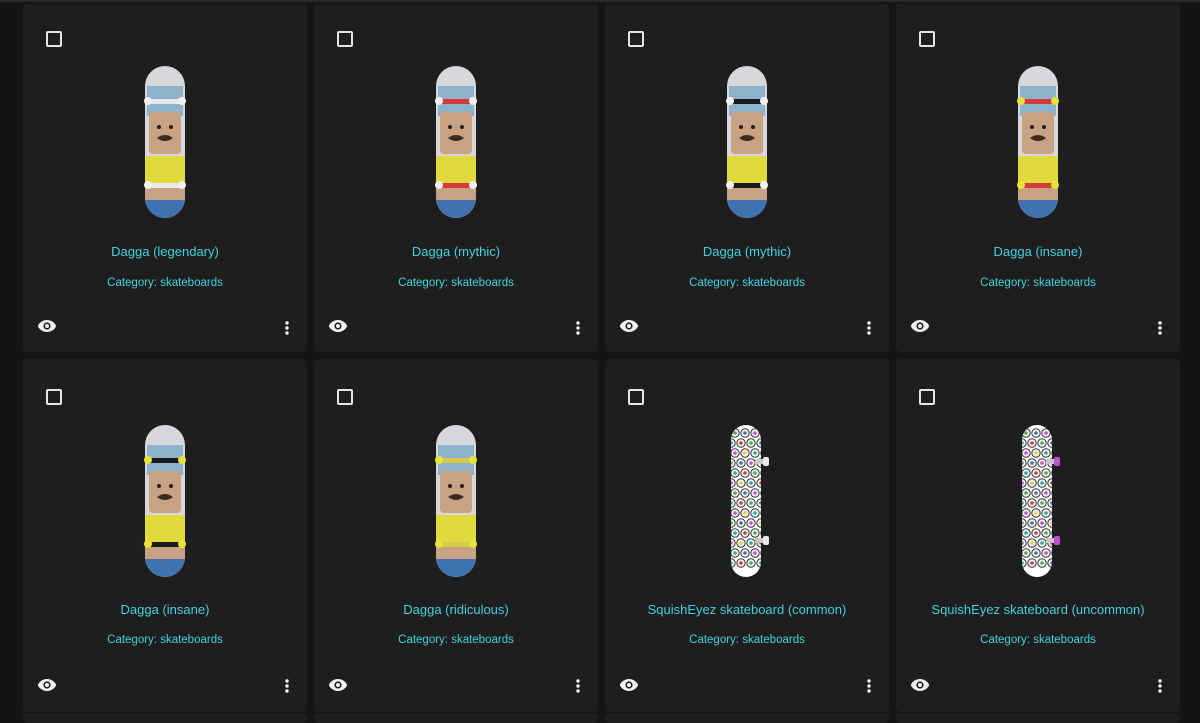  Describe the element at coordinates (600, 1) in the screenshot. I see `top-divider` at that location.